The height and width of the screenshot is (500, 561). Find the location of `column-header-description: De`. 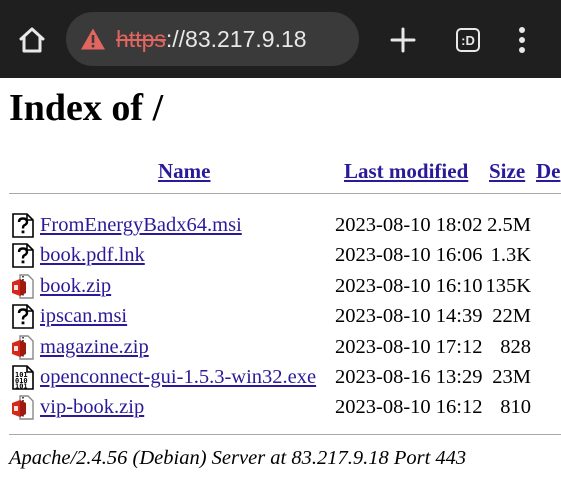

column-header-description: De is located at coordinates (548, 171).